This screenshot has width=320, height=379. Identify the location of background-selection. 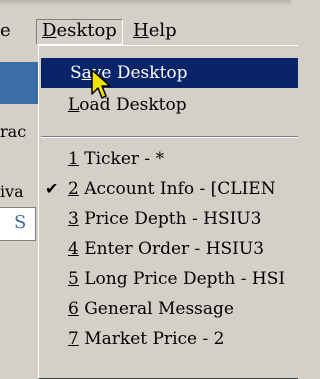
(19, 83).